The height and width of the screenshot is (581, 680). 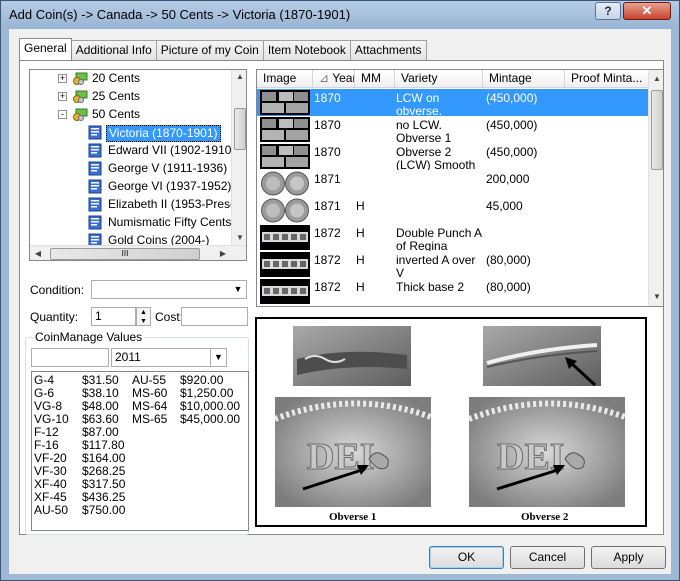 What do you see at coordinates (116, 78) in the screenshot?
I see `tree-item-label: 20 Cents` at bounding box center [116, 78].